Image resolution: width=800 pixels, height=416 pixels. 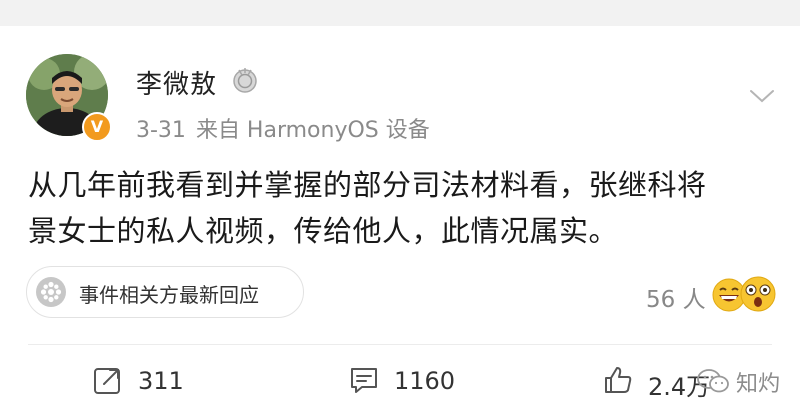 I want to click on event-topic-button: 事件相关方最新回应, so click(x=165, y=292).